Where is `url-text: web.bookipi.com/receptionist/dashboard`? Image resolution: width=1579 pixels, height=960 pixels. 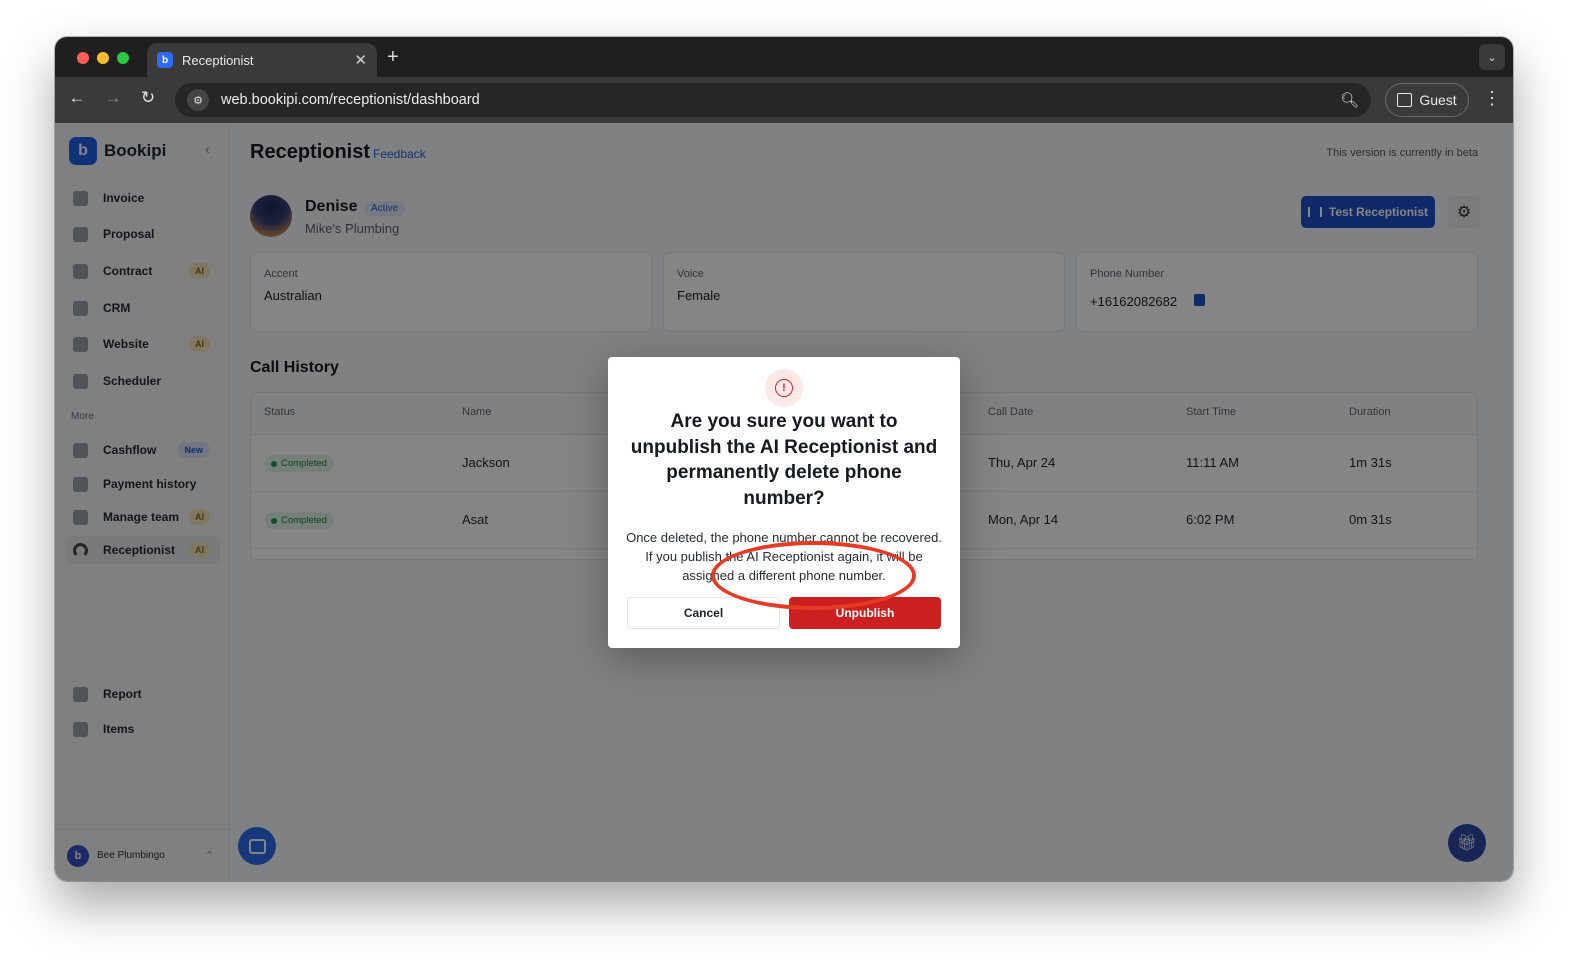 url-text: web.bookipi.com/receptionist/dashboard is located at coordinates (780, 100).